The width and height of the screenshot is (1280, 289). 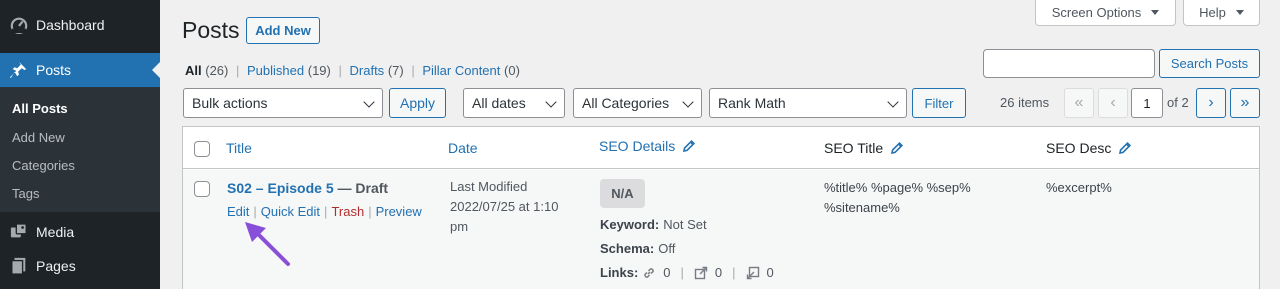 I want to click on incoming-links: 0, so click(x=760, y=272).